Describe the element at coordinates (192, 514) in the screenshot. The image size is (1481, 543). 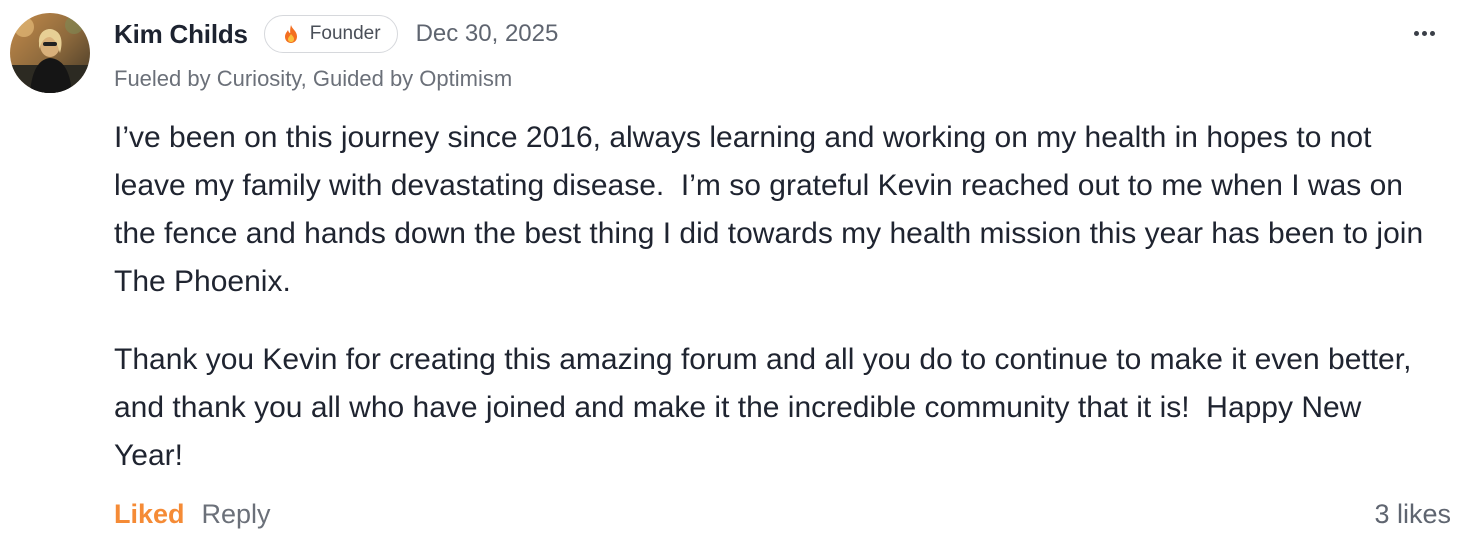
I see `post-actions: Liked Reply` at that location.